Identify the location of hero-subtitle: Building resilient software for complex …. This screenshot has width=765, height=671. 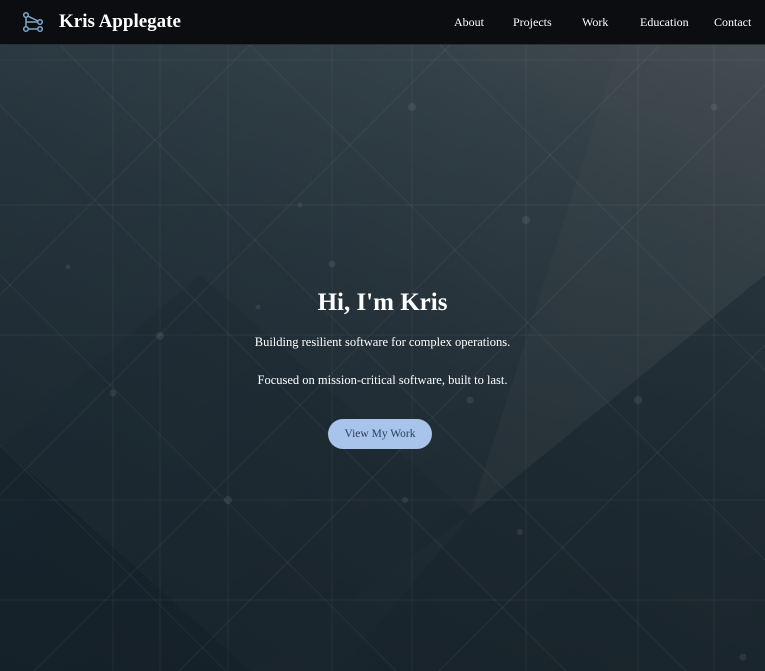
(382, 342).